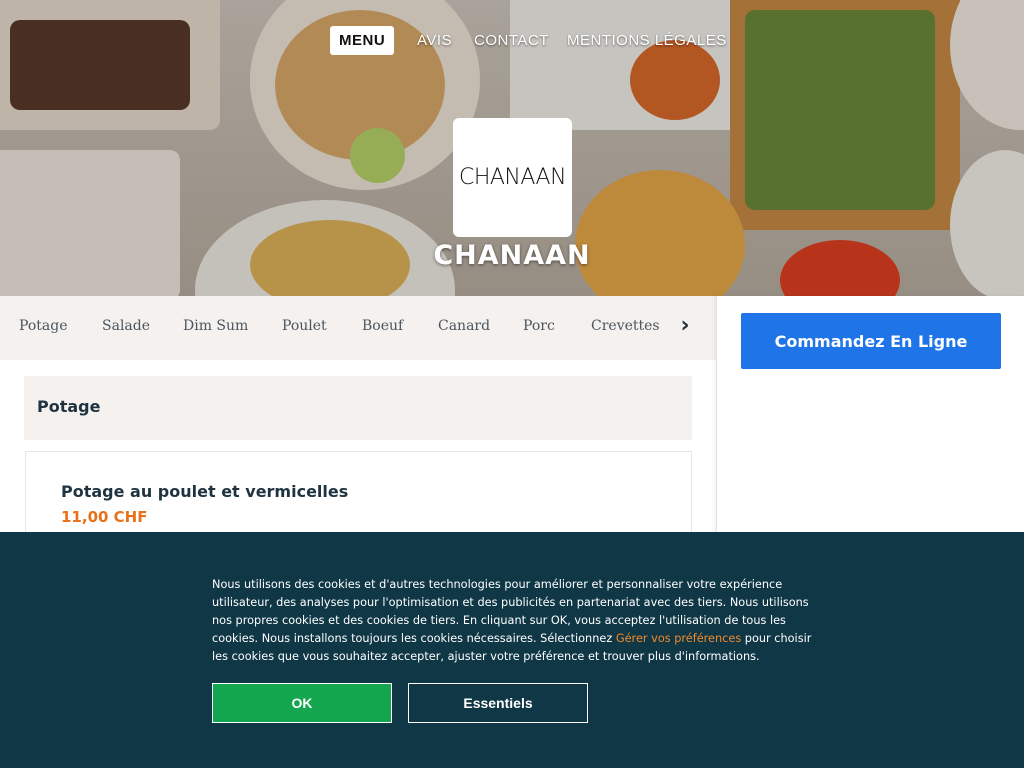  I want to click on category-salade: Salade, so click(126, 326).